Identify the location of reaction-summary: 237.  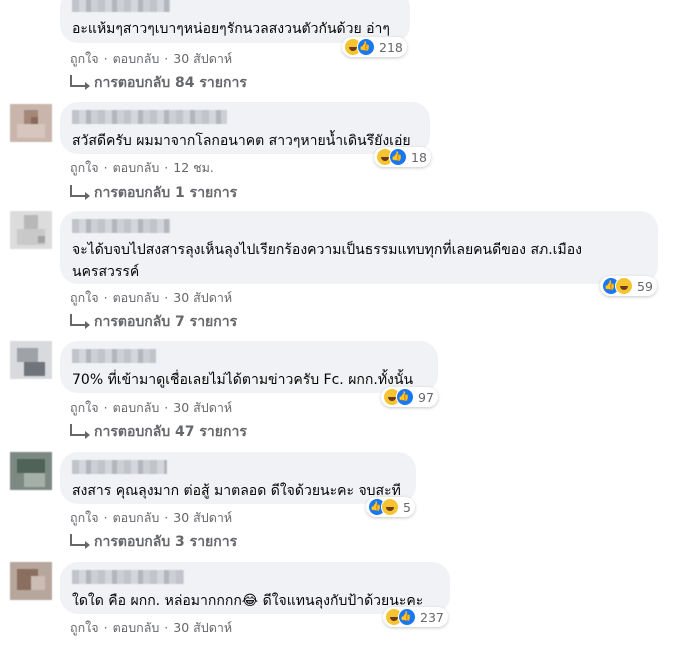
(415, 617).